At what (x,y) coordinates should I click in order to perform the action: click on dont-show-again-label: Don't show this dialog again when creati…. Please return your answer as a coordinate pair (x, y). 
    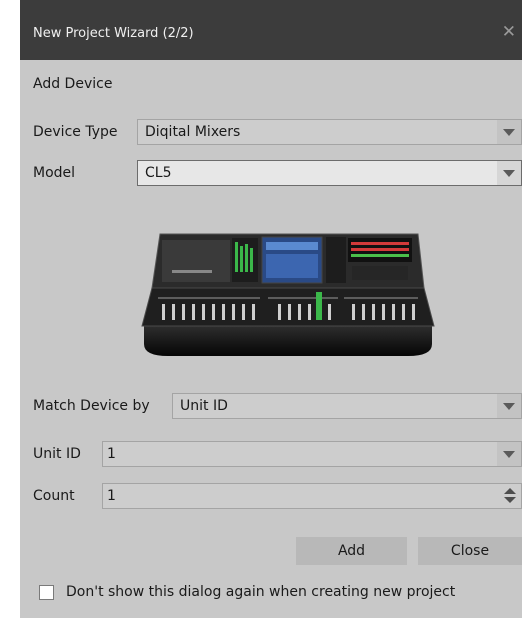
    Looking at the image, I should click on (261, 592).